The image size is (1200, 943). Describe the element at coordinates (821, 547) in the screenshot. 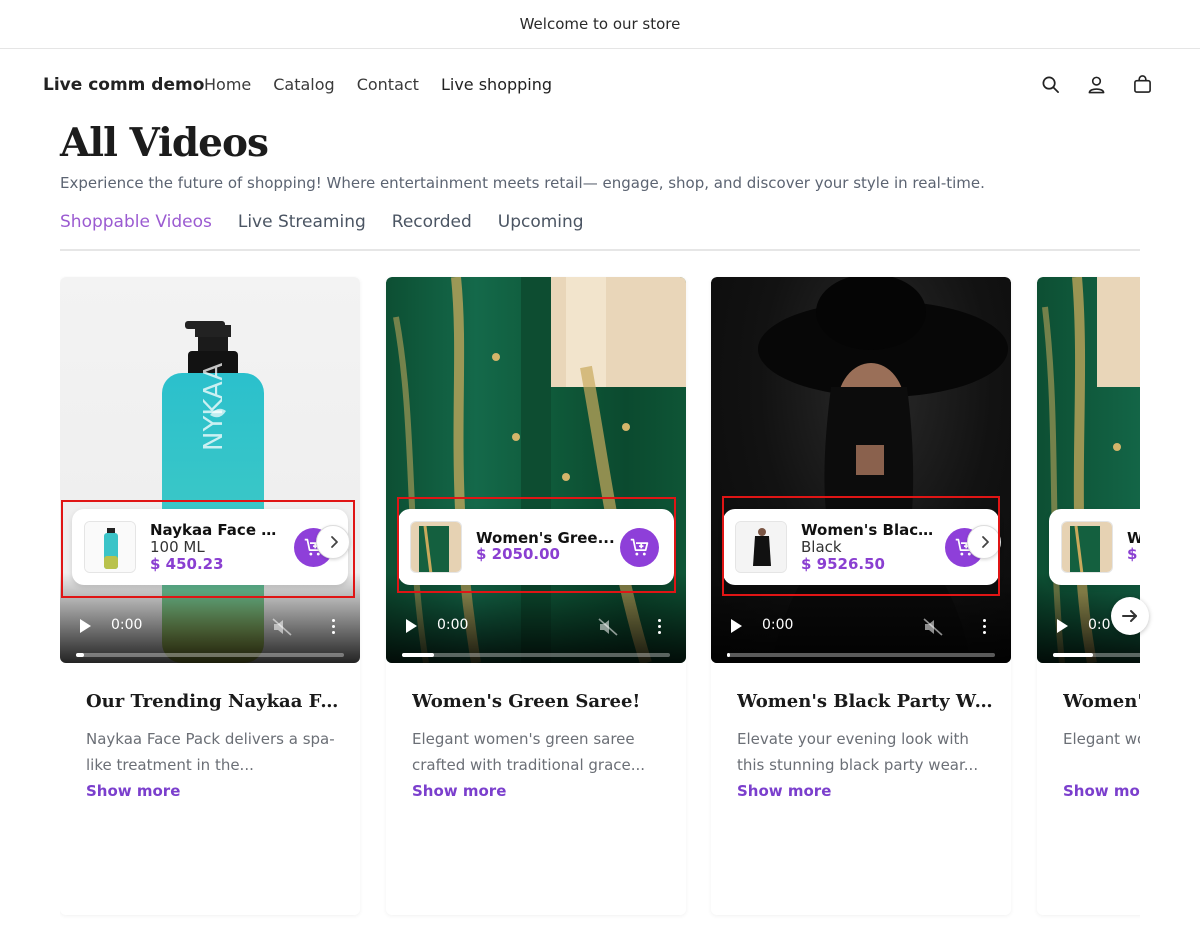

I see `product-variant: Black` at that location.